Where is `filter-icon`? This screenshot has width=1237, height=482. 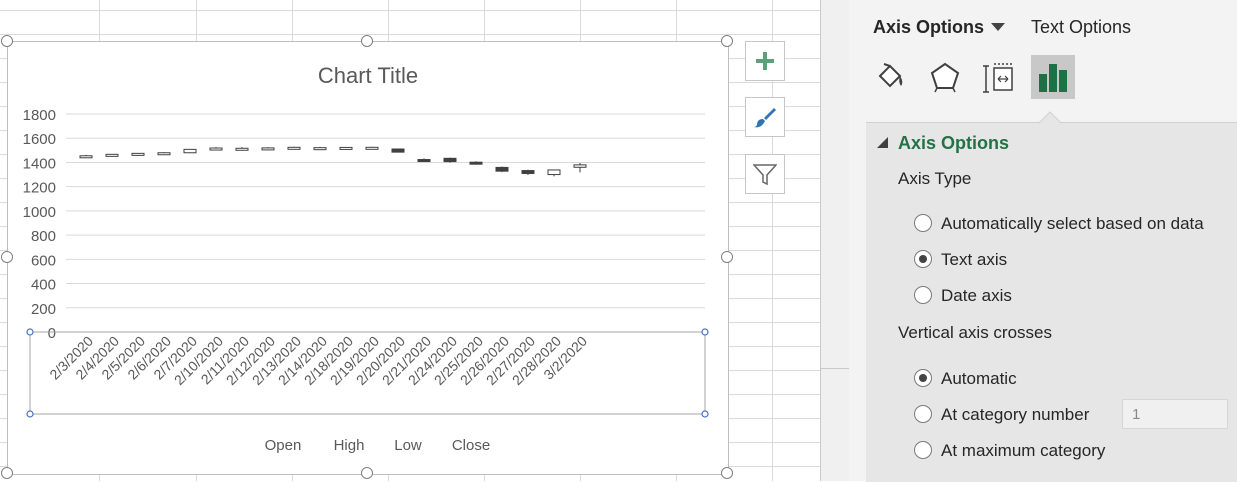
filter-icon is located at coordinates (765, 175).